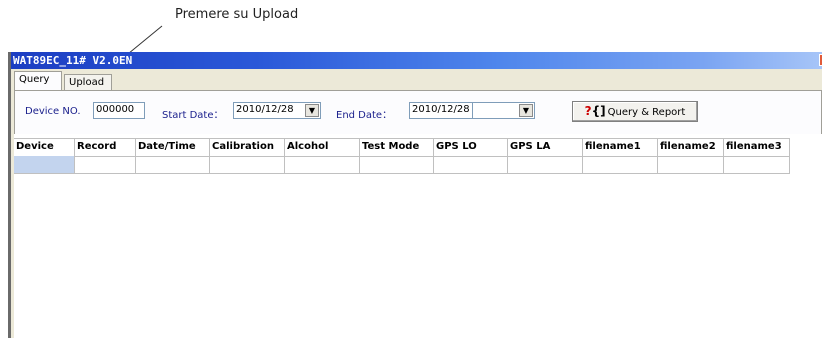  What do you see at coordinates (441, 110) in the screenshot?
I see `end-date-input: 2010/12/28` at bounding box center [441, 110].